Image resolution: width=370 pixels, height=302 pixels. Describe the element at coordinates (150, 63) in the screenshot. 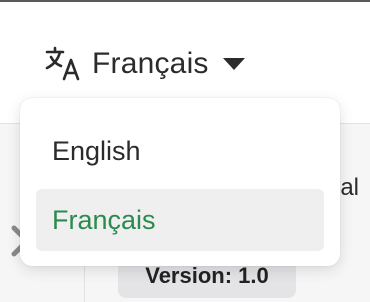

I see `current-language-label: Français` at that location.